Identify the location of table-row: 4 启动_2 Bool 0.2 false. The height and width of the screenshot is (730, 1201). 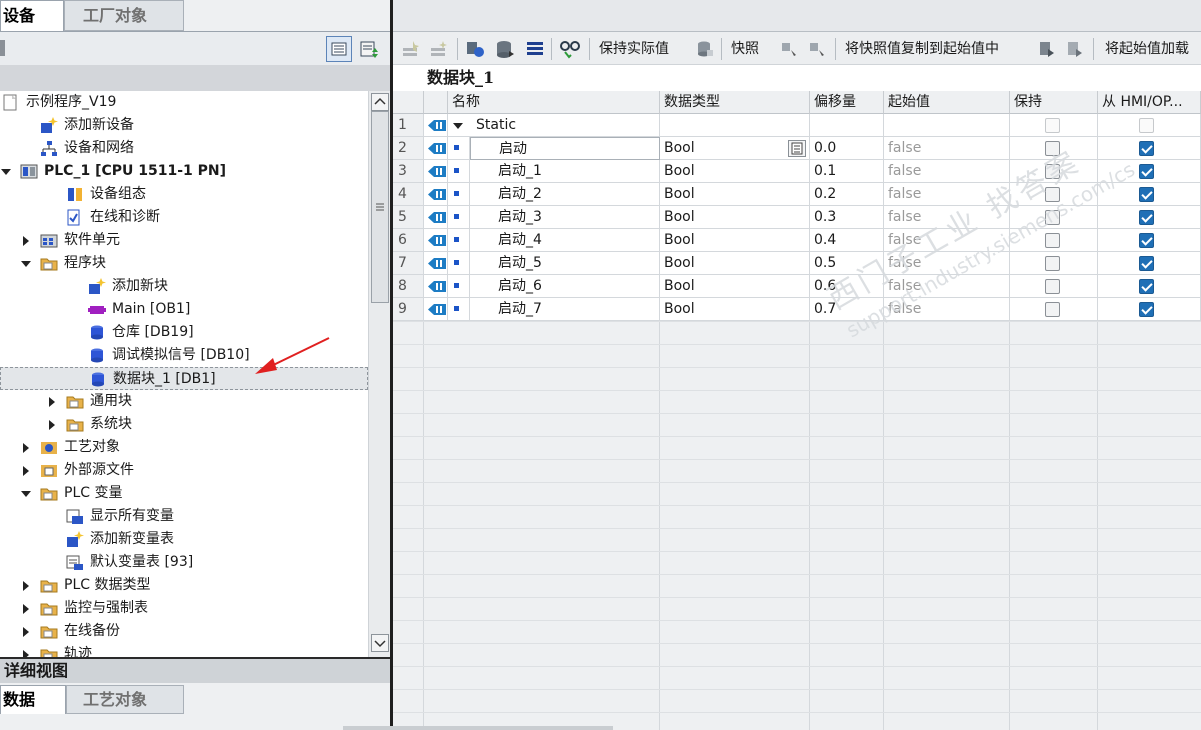
(797, 194).